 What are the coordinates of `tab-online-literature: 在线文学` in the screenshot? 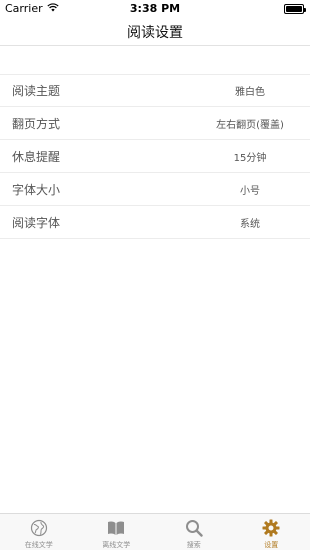 It's located at (39, 532).